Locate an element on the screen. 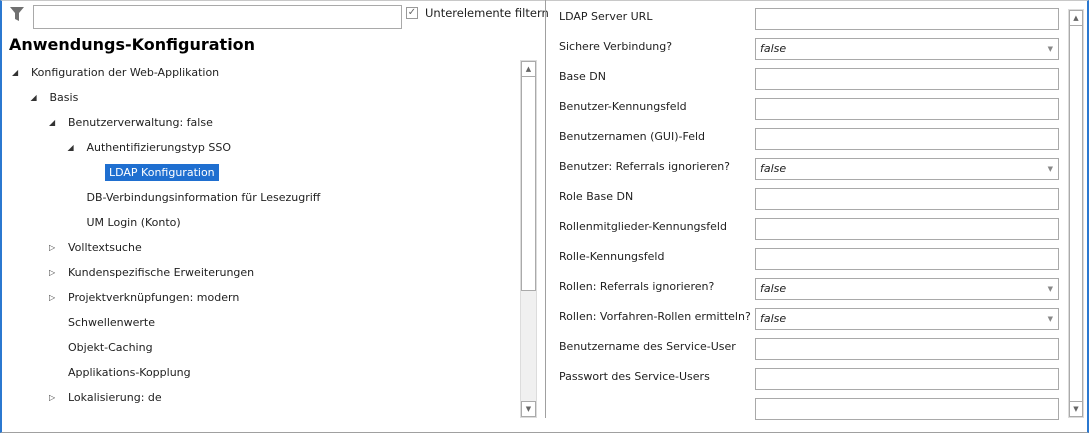 The image size is (1089, 435). tree-item: ▷ Lokalisierung: de is located at coordinates (105, 398).